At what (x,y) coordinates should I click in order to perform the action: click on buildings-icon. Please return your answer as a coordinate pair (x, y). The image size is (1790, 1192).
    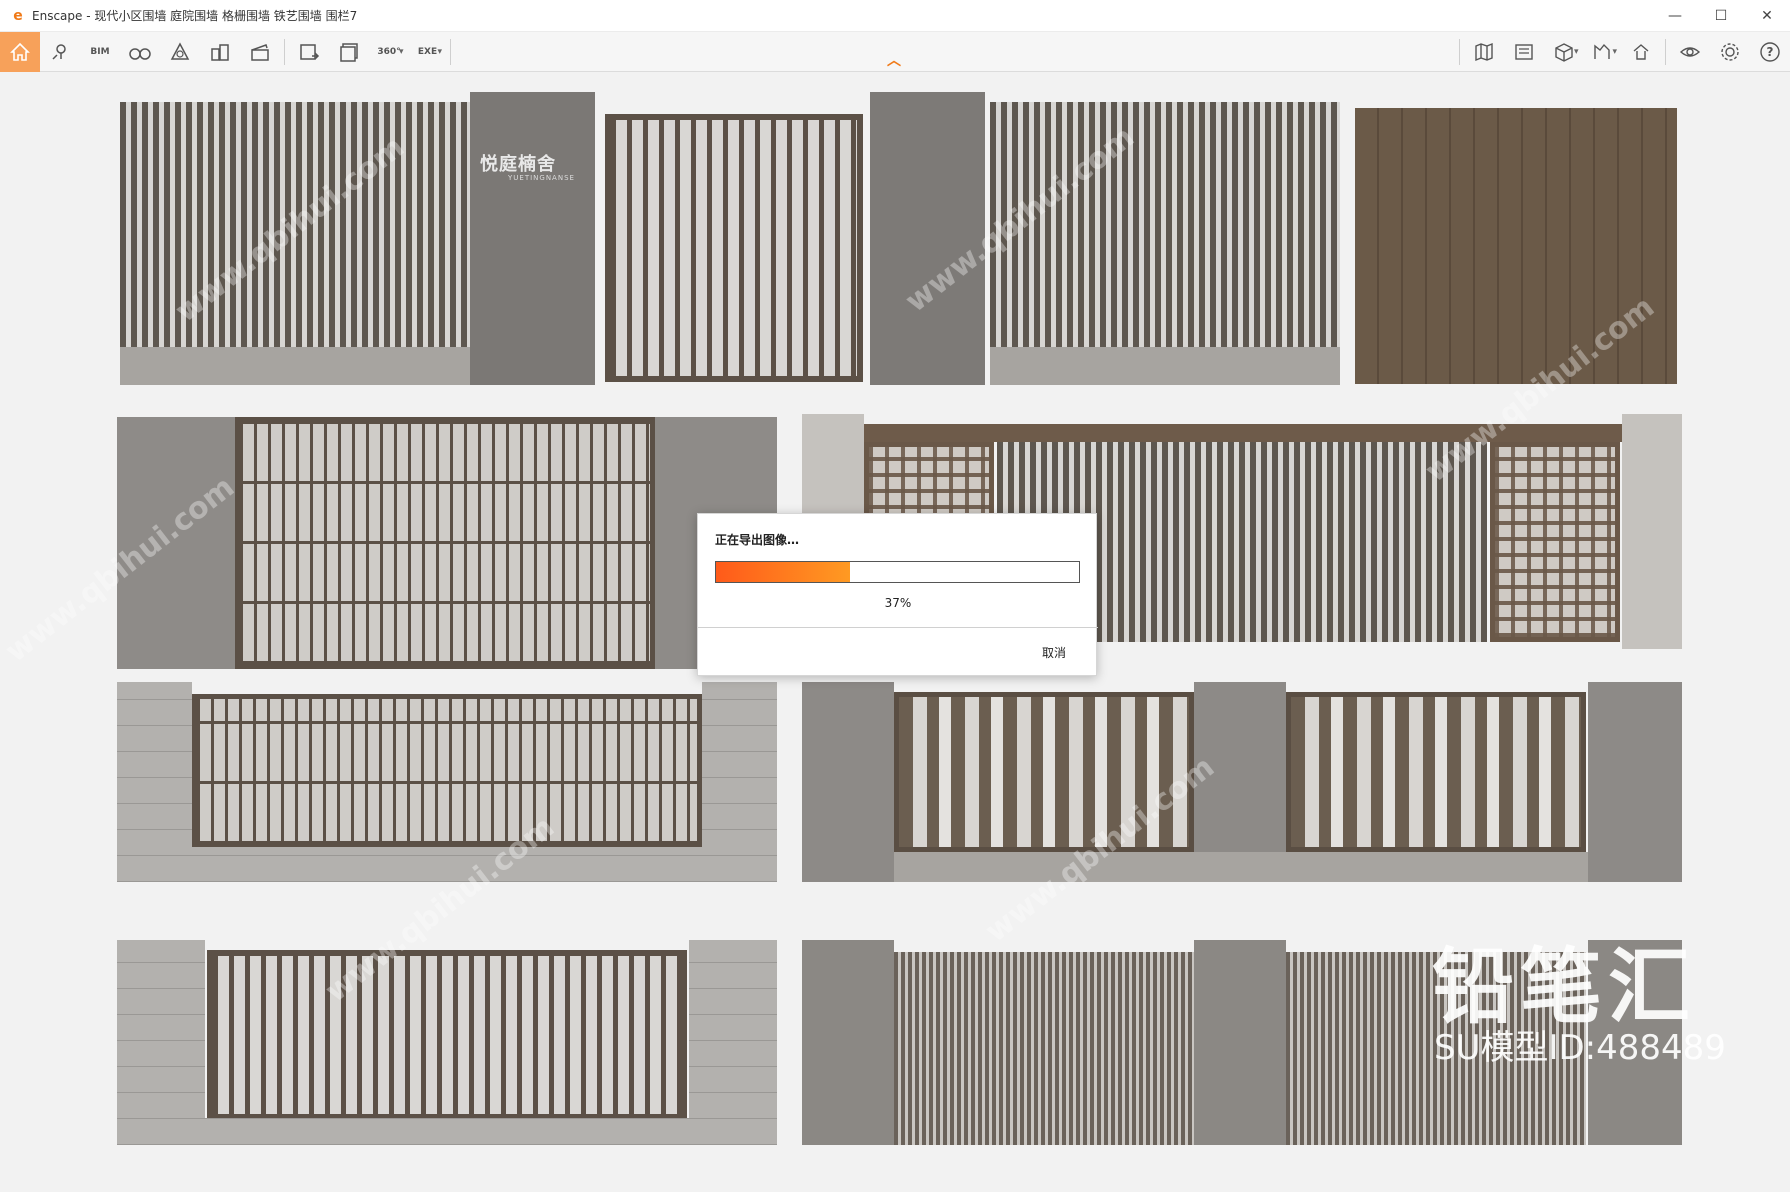
    Looking at the image, I should click on (220, 52).